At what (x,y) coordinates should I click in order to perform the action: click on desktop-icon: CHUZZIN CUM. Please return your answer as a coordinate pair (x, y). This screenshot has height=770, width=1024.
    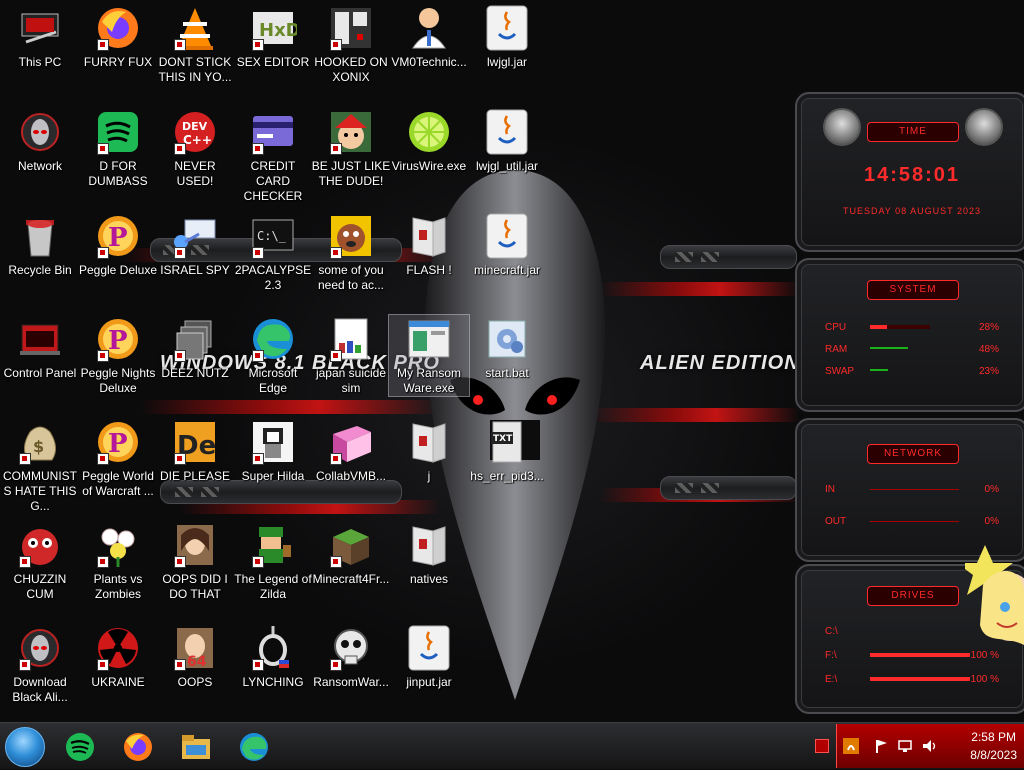
    Looking at the image, I should click on (40, 561).